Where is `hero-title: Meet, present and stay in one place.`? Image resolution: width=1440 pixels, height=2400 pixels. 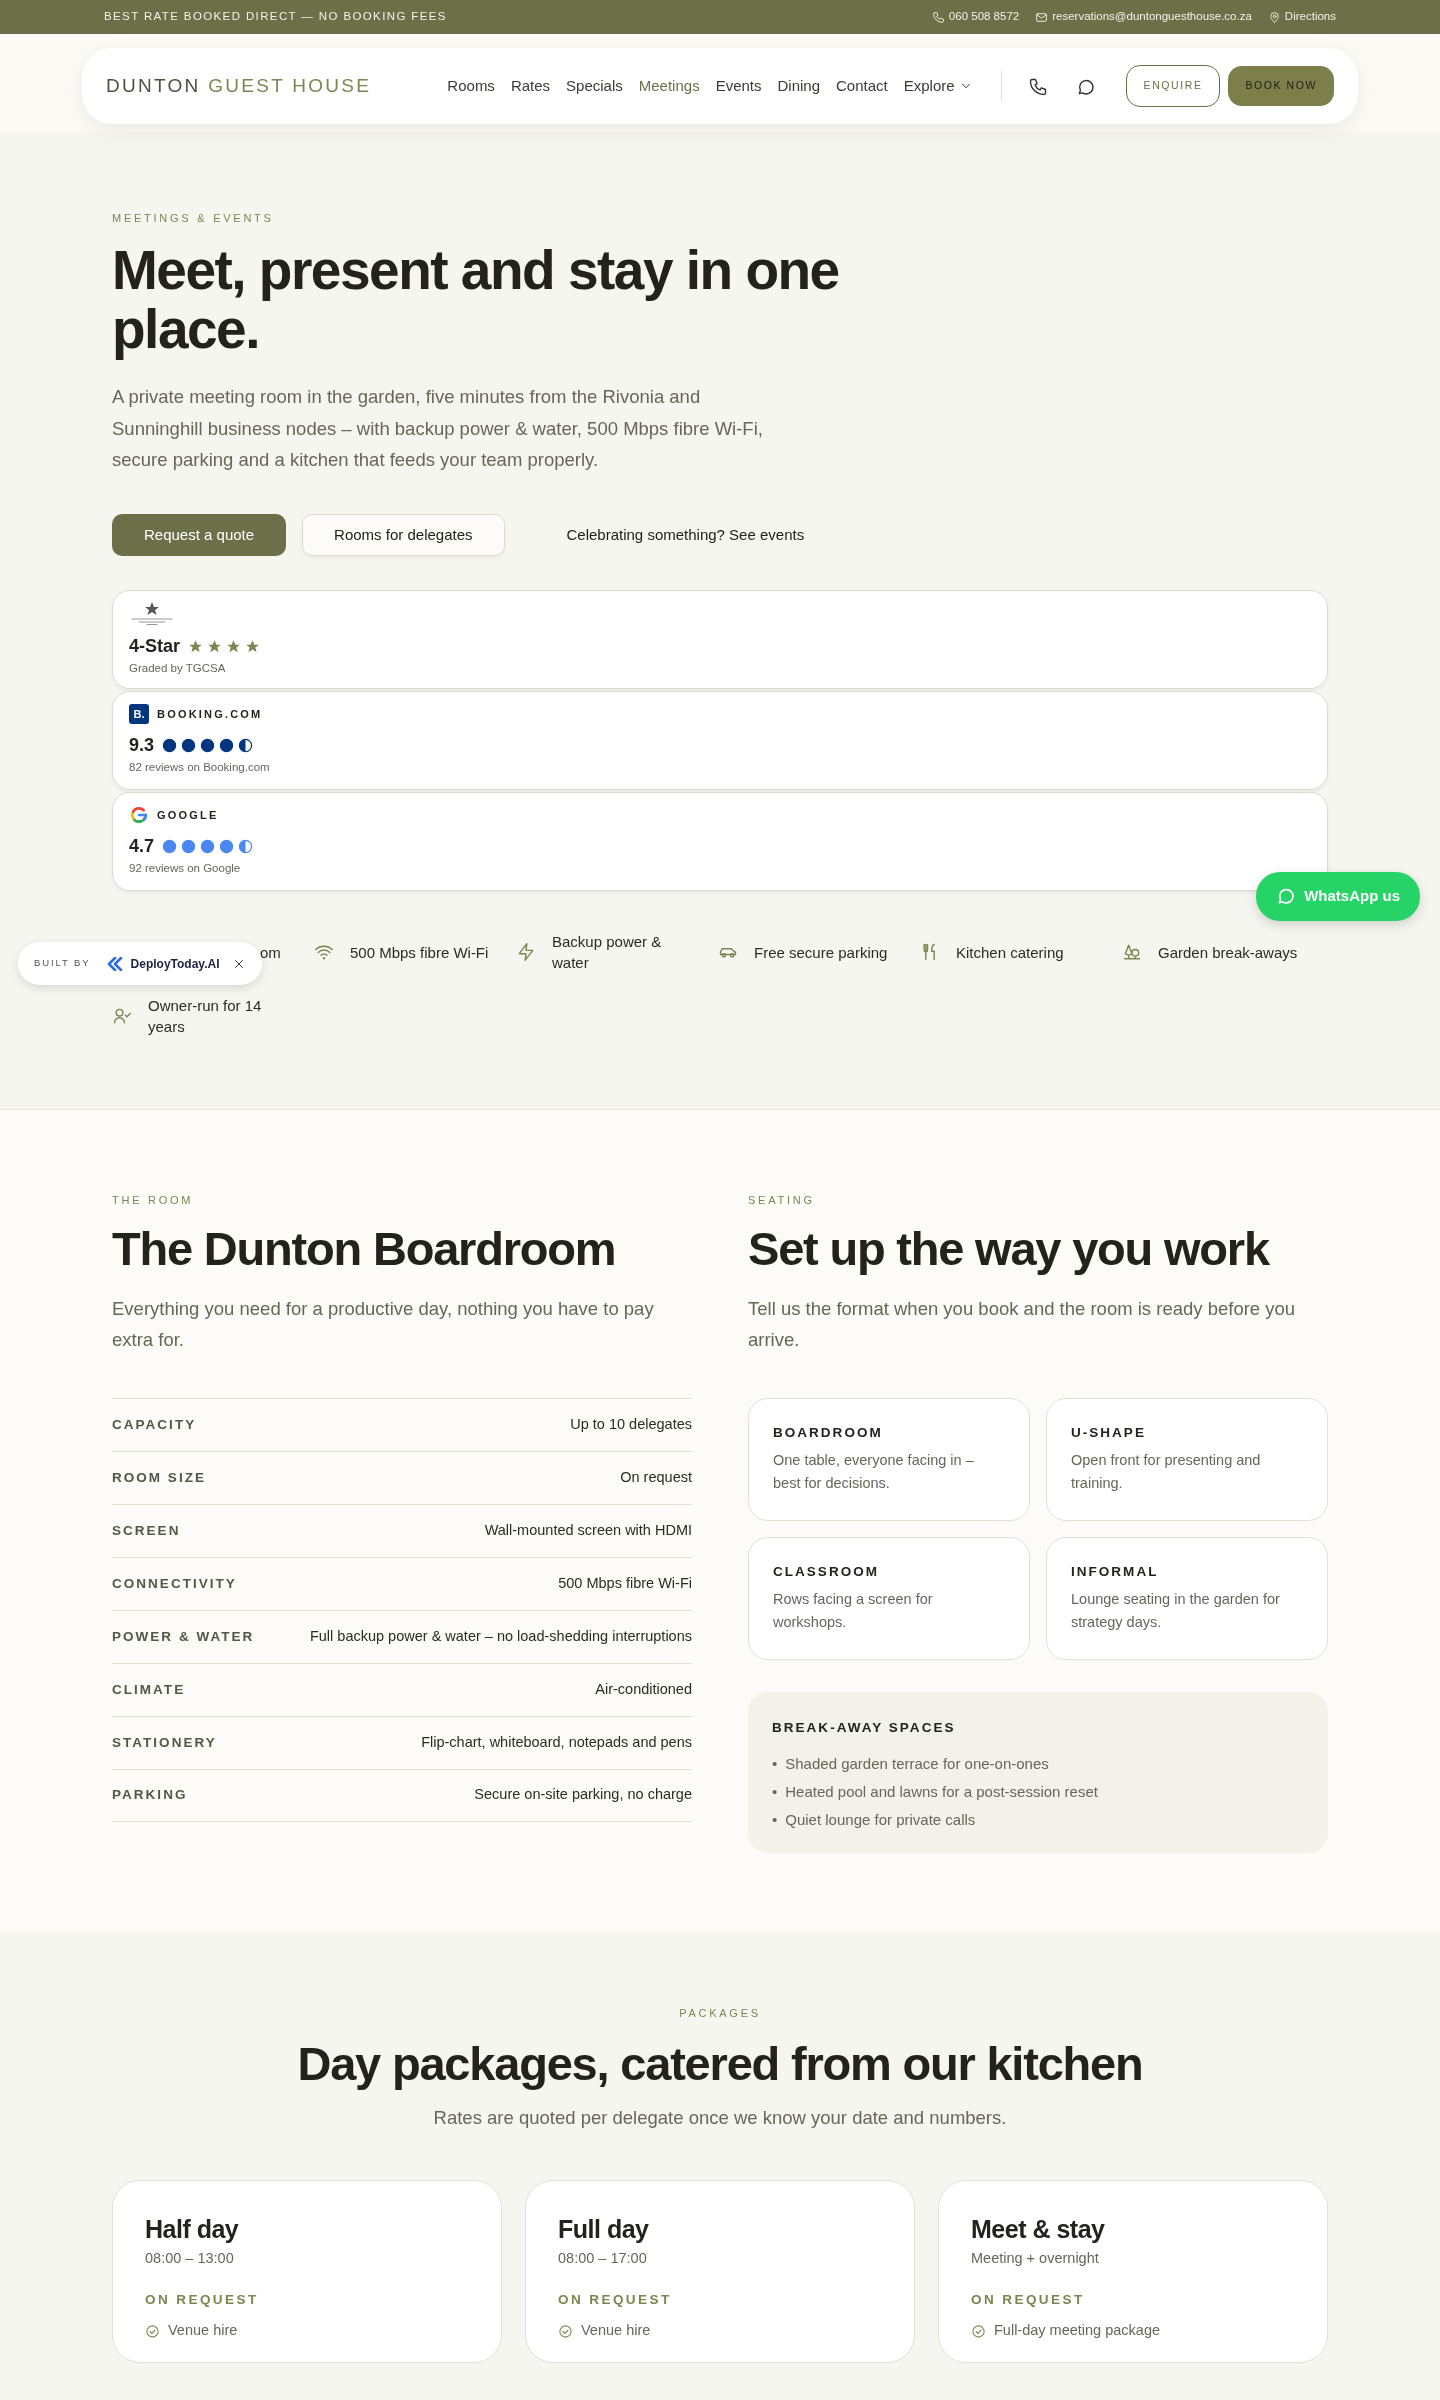 hero-title: Meet, present and stay in one place. is located at coordinates (476, 300).